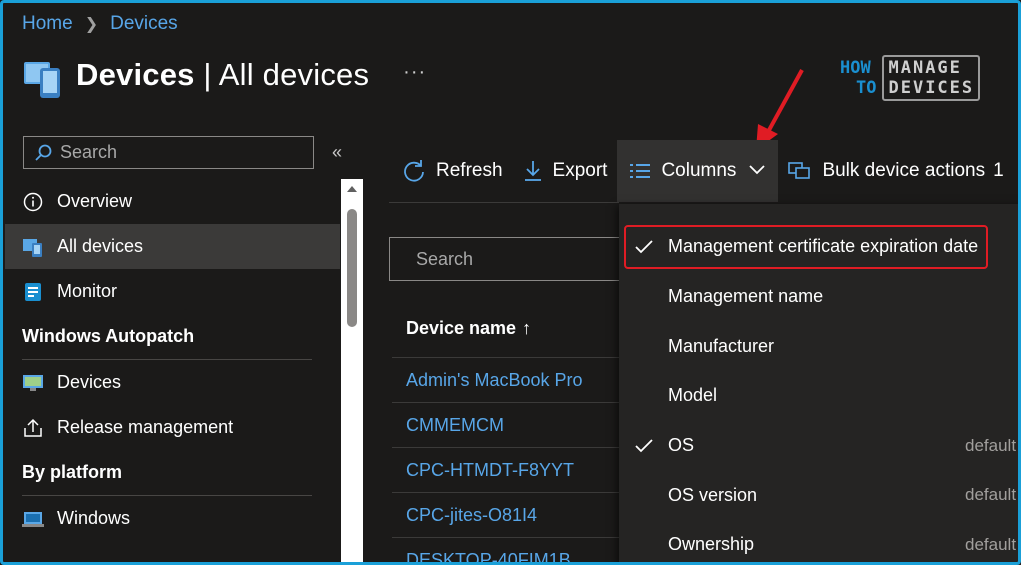 This screenshot has width=1021, height=565. What do you see at coordinates (452, 171) in the screenshot?
I see `refresh-button: Refresh` at bounding box center [452, 171].